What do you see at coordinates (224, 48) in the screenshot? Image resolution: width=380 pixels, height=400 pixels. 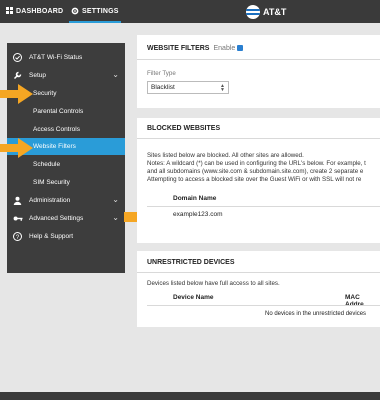 I see `enable-label: Enable` at bounding box center [224, 48].